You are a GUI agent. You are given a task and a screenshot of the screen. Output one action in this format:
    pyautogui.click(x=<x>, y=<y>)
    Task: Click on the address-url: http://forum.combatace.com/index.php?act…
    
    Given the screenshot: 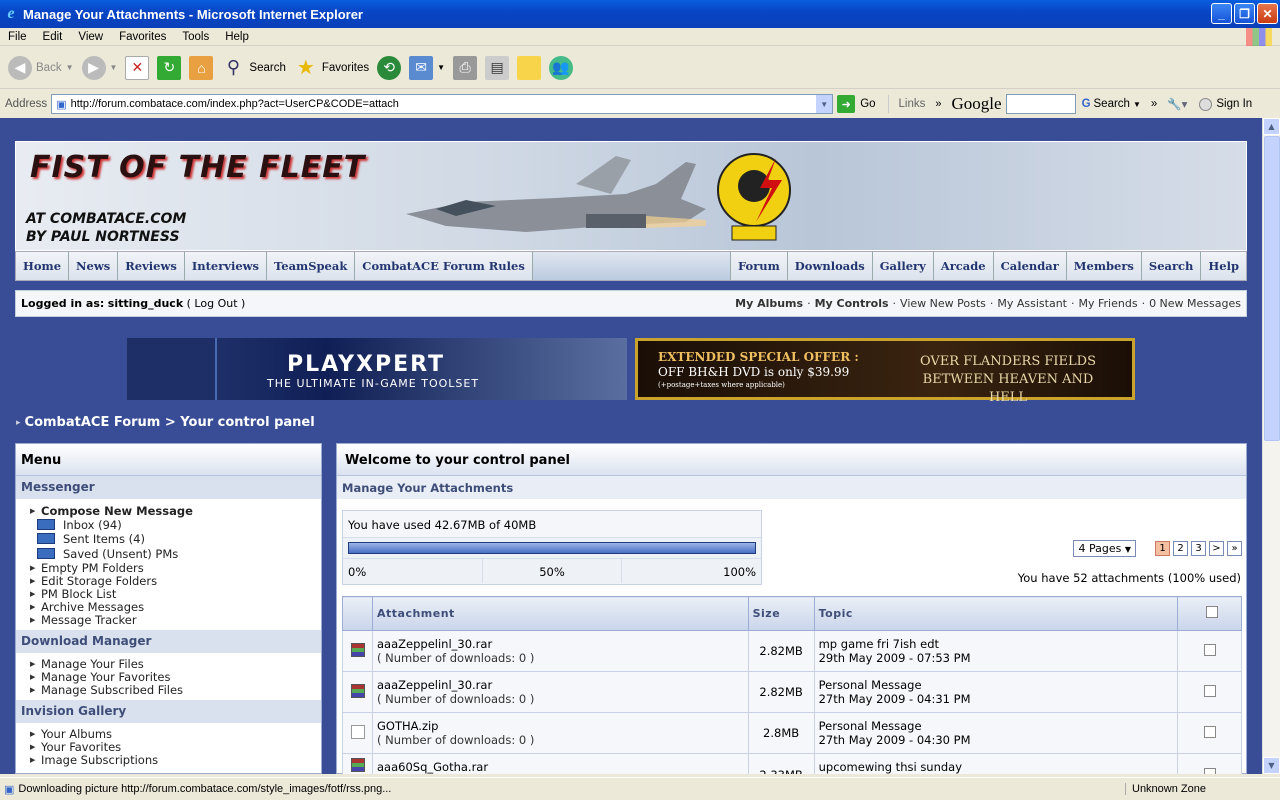 What is the action you would take?
    pyautogui.click(x=235, y=104)
    